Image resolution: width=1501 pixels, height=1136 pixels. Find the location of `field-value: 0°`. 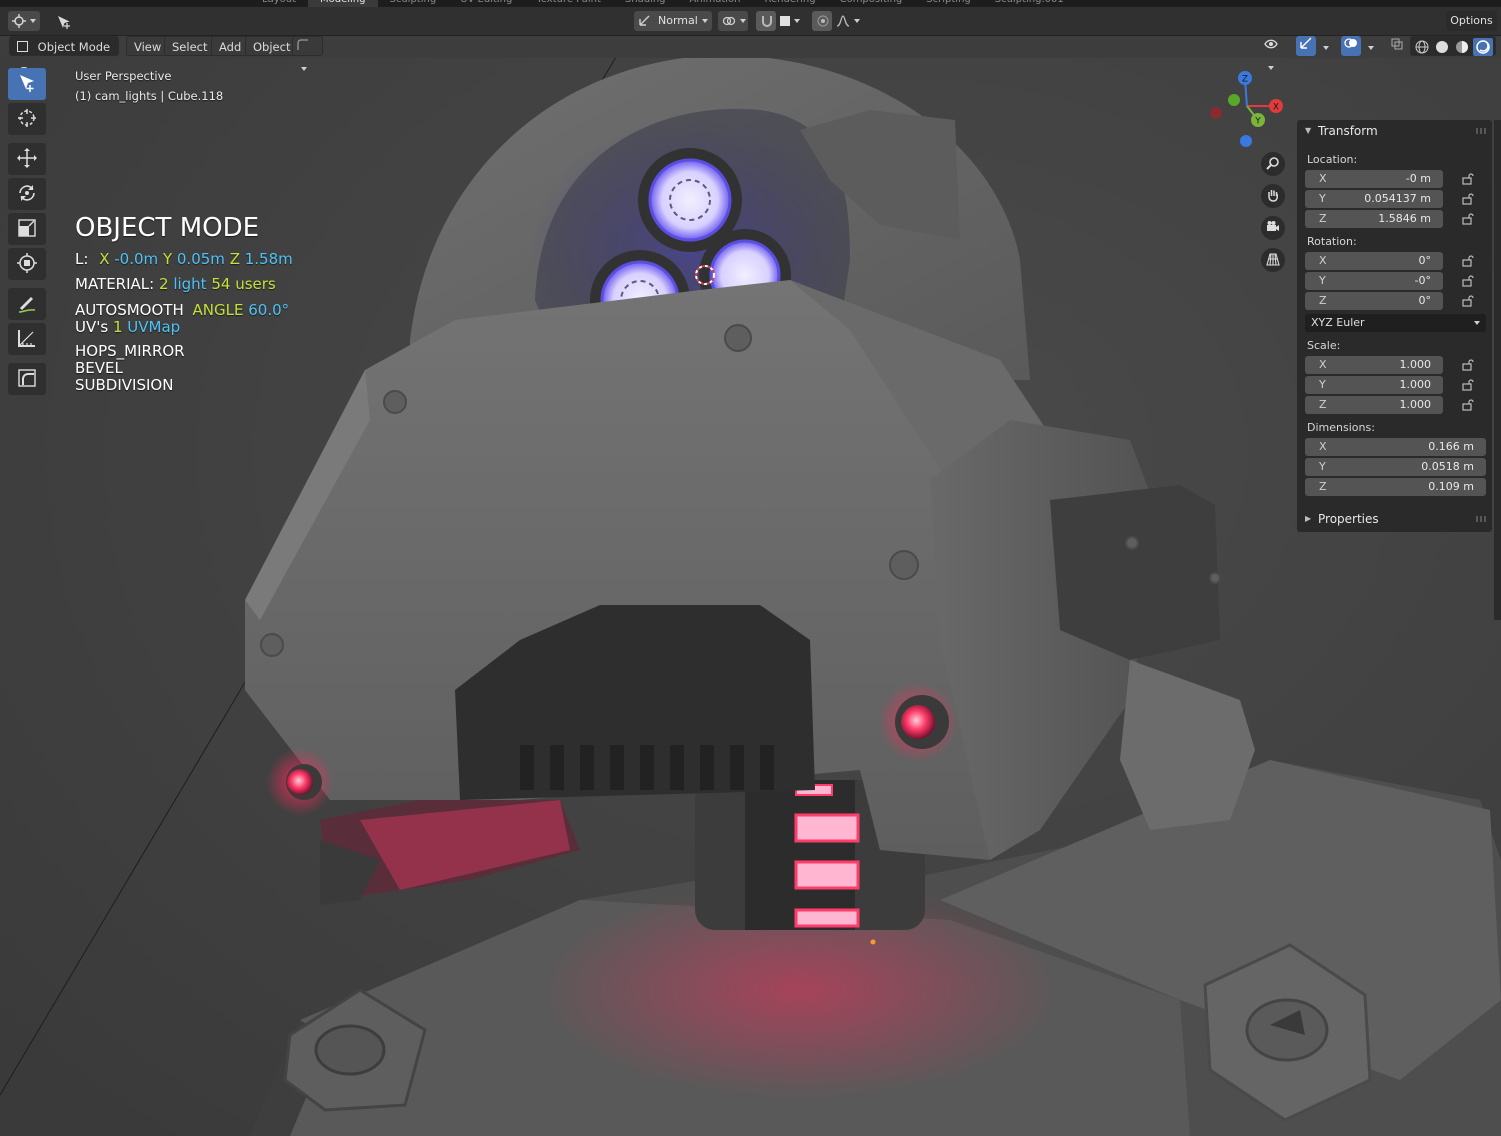

field-value: 0° is located at coordinates (1425, 300).